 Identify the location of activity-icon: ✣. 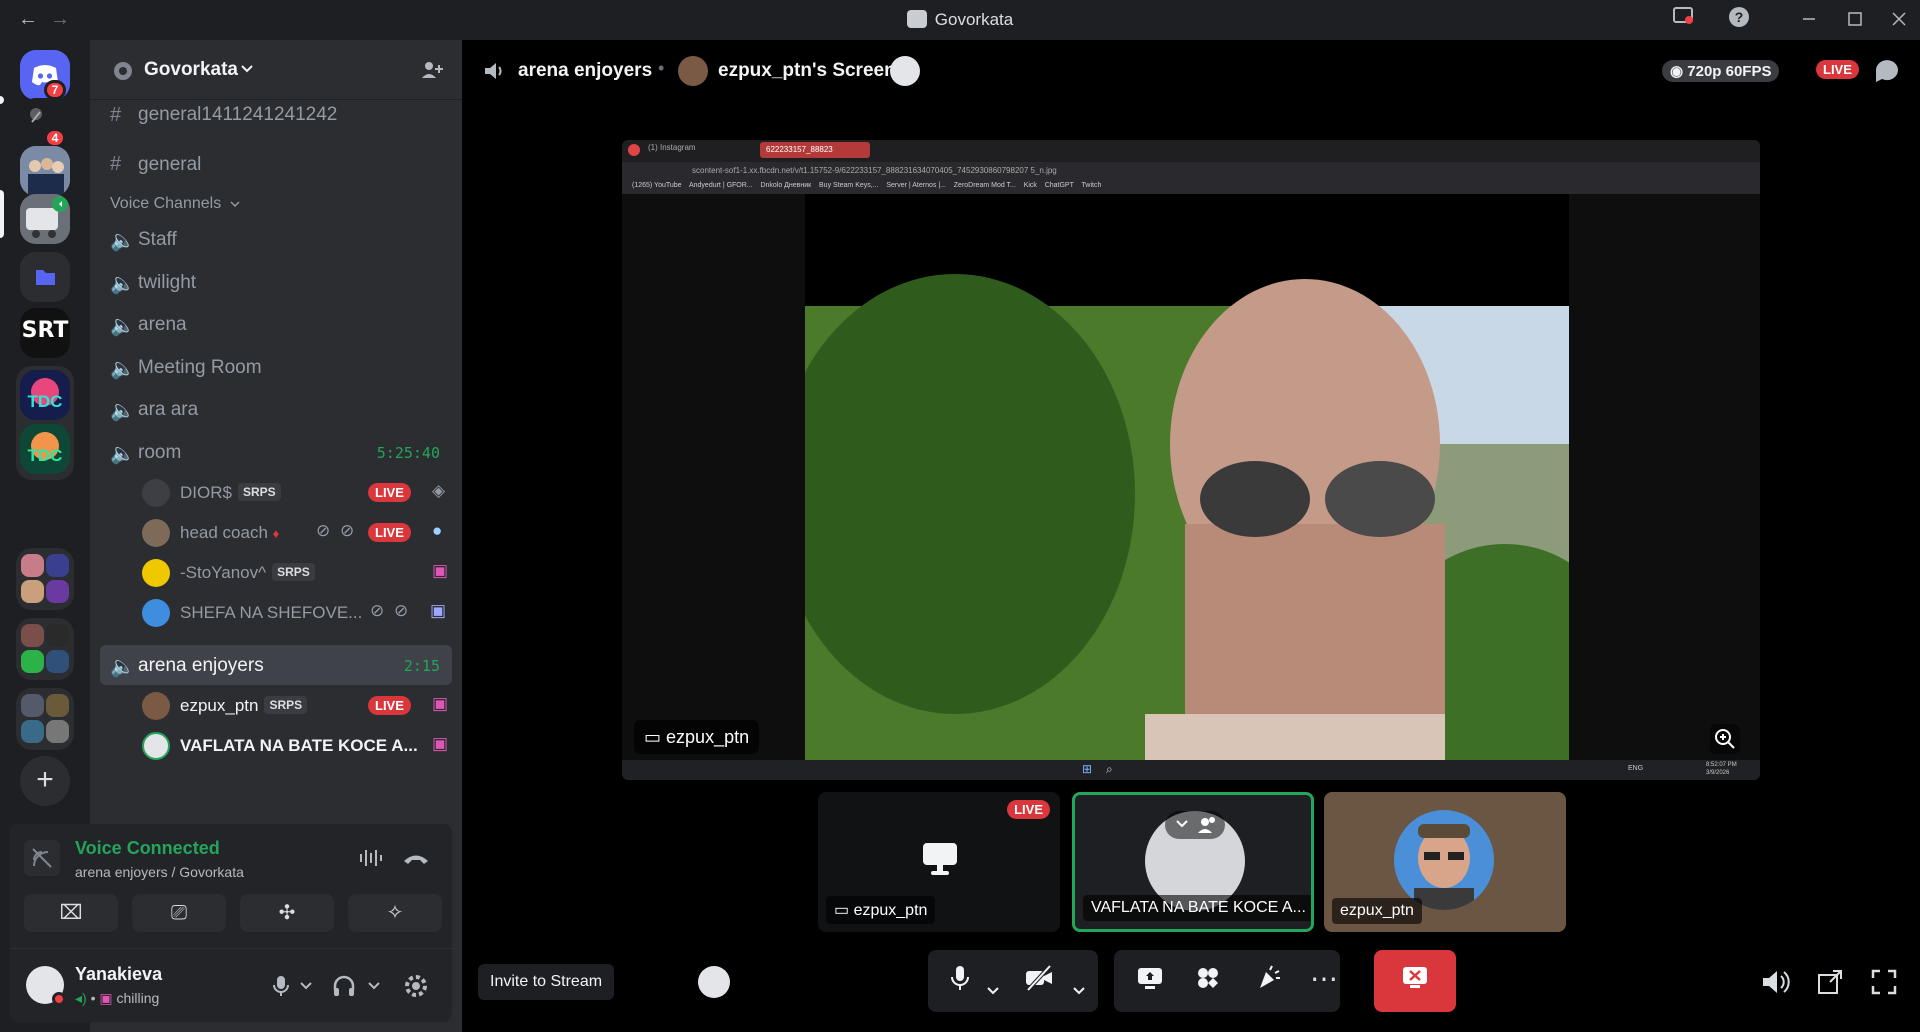
(287, 913).